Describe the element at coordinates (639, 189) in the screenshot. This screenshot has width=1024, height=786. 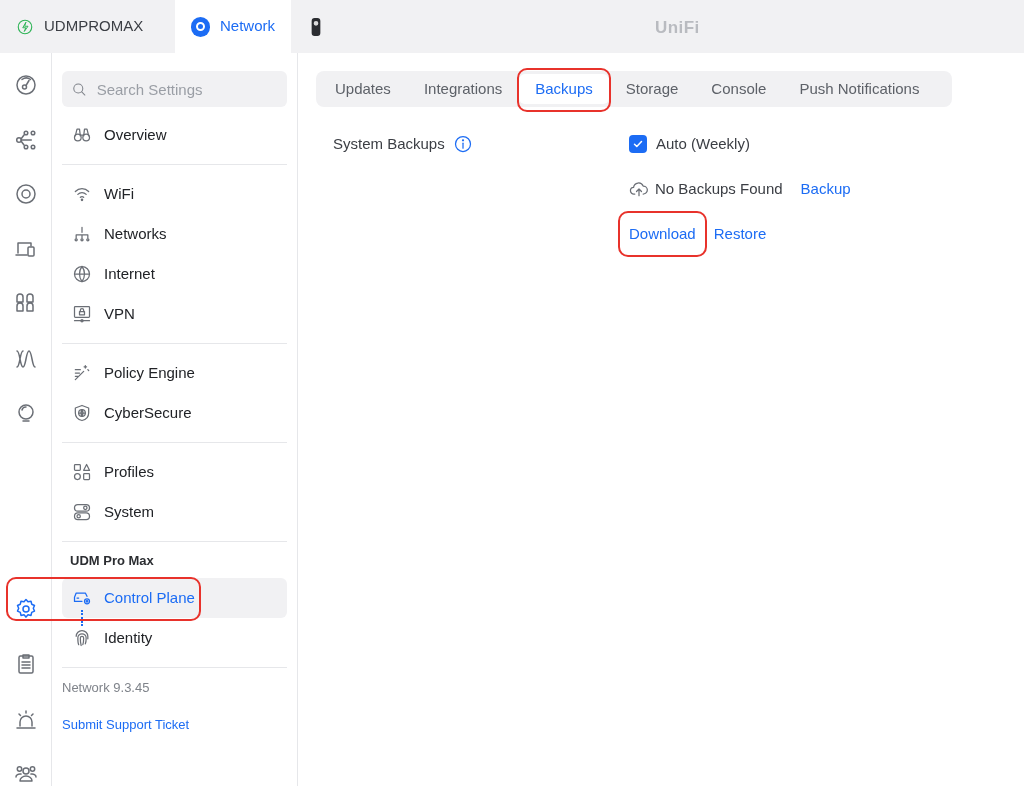
I see `cloud-upload-icon` at that location.